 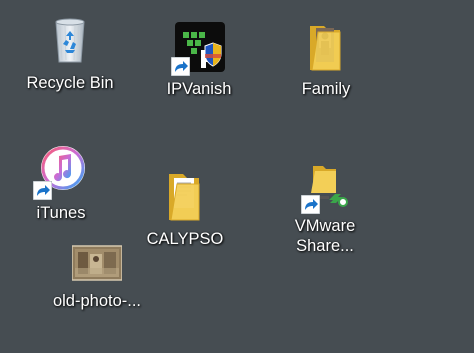 I want to click on vmware-shared-folder-icon, so click(x=325, y=190).